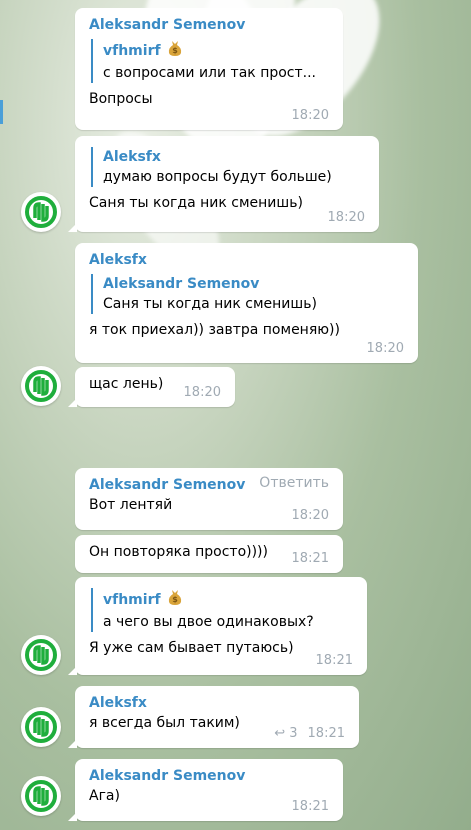  I want to click on quote-author: Aleksfx, so click(132, 157).